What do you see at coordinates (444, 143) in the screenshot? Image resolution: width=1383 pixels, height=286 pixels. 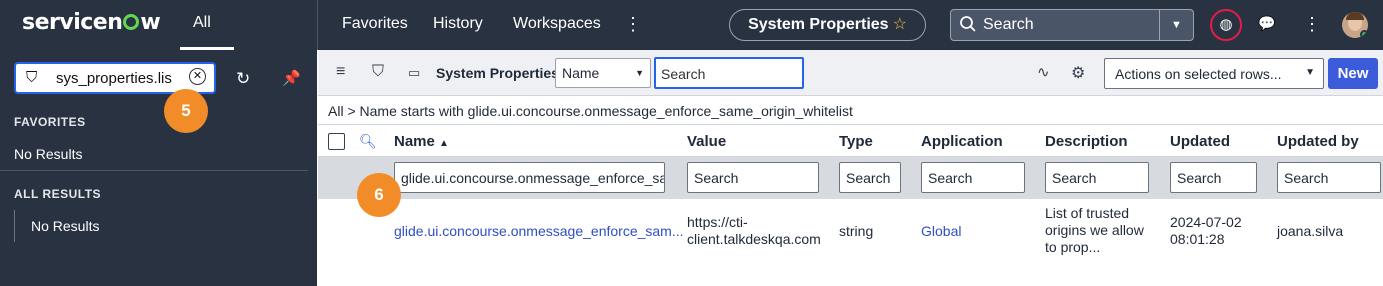 I see `sort-ascending-icon: ▲` at bounding box center [444, 143].